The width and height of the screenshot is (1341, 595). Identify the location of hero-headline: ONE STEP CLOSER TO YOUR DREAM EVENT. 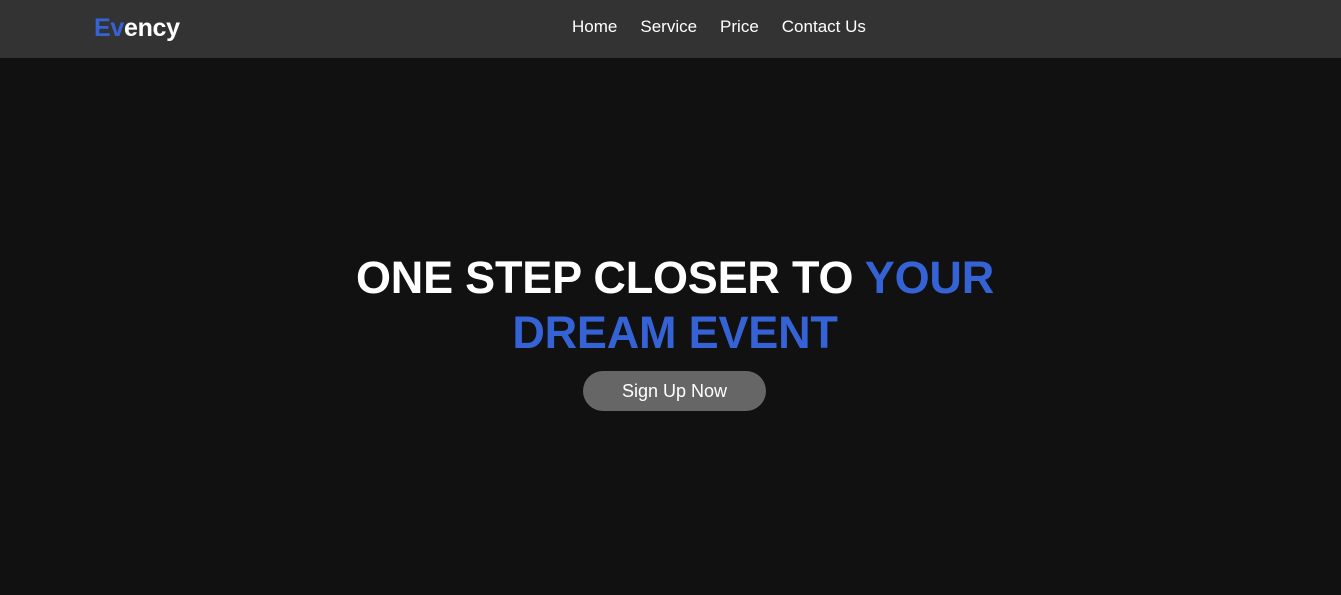
(675, 305).